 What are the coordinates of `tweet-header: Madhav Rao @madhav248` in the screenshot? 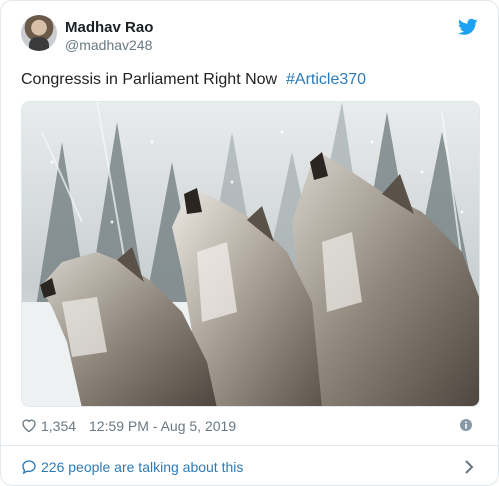 It's located at (249, 37).